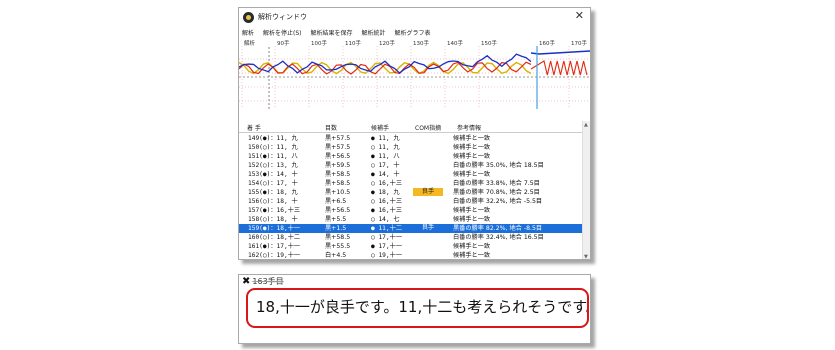 The image size is (835, 350). What do you see at coordinates (274, 237) in the screenshot?
I see `cell-move: 160(○)：18,十二` at bounding box center [274, 237].